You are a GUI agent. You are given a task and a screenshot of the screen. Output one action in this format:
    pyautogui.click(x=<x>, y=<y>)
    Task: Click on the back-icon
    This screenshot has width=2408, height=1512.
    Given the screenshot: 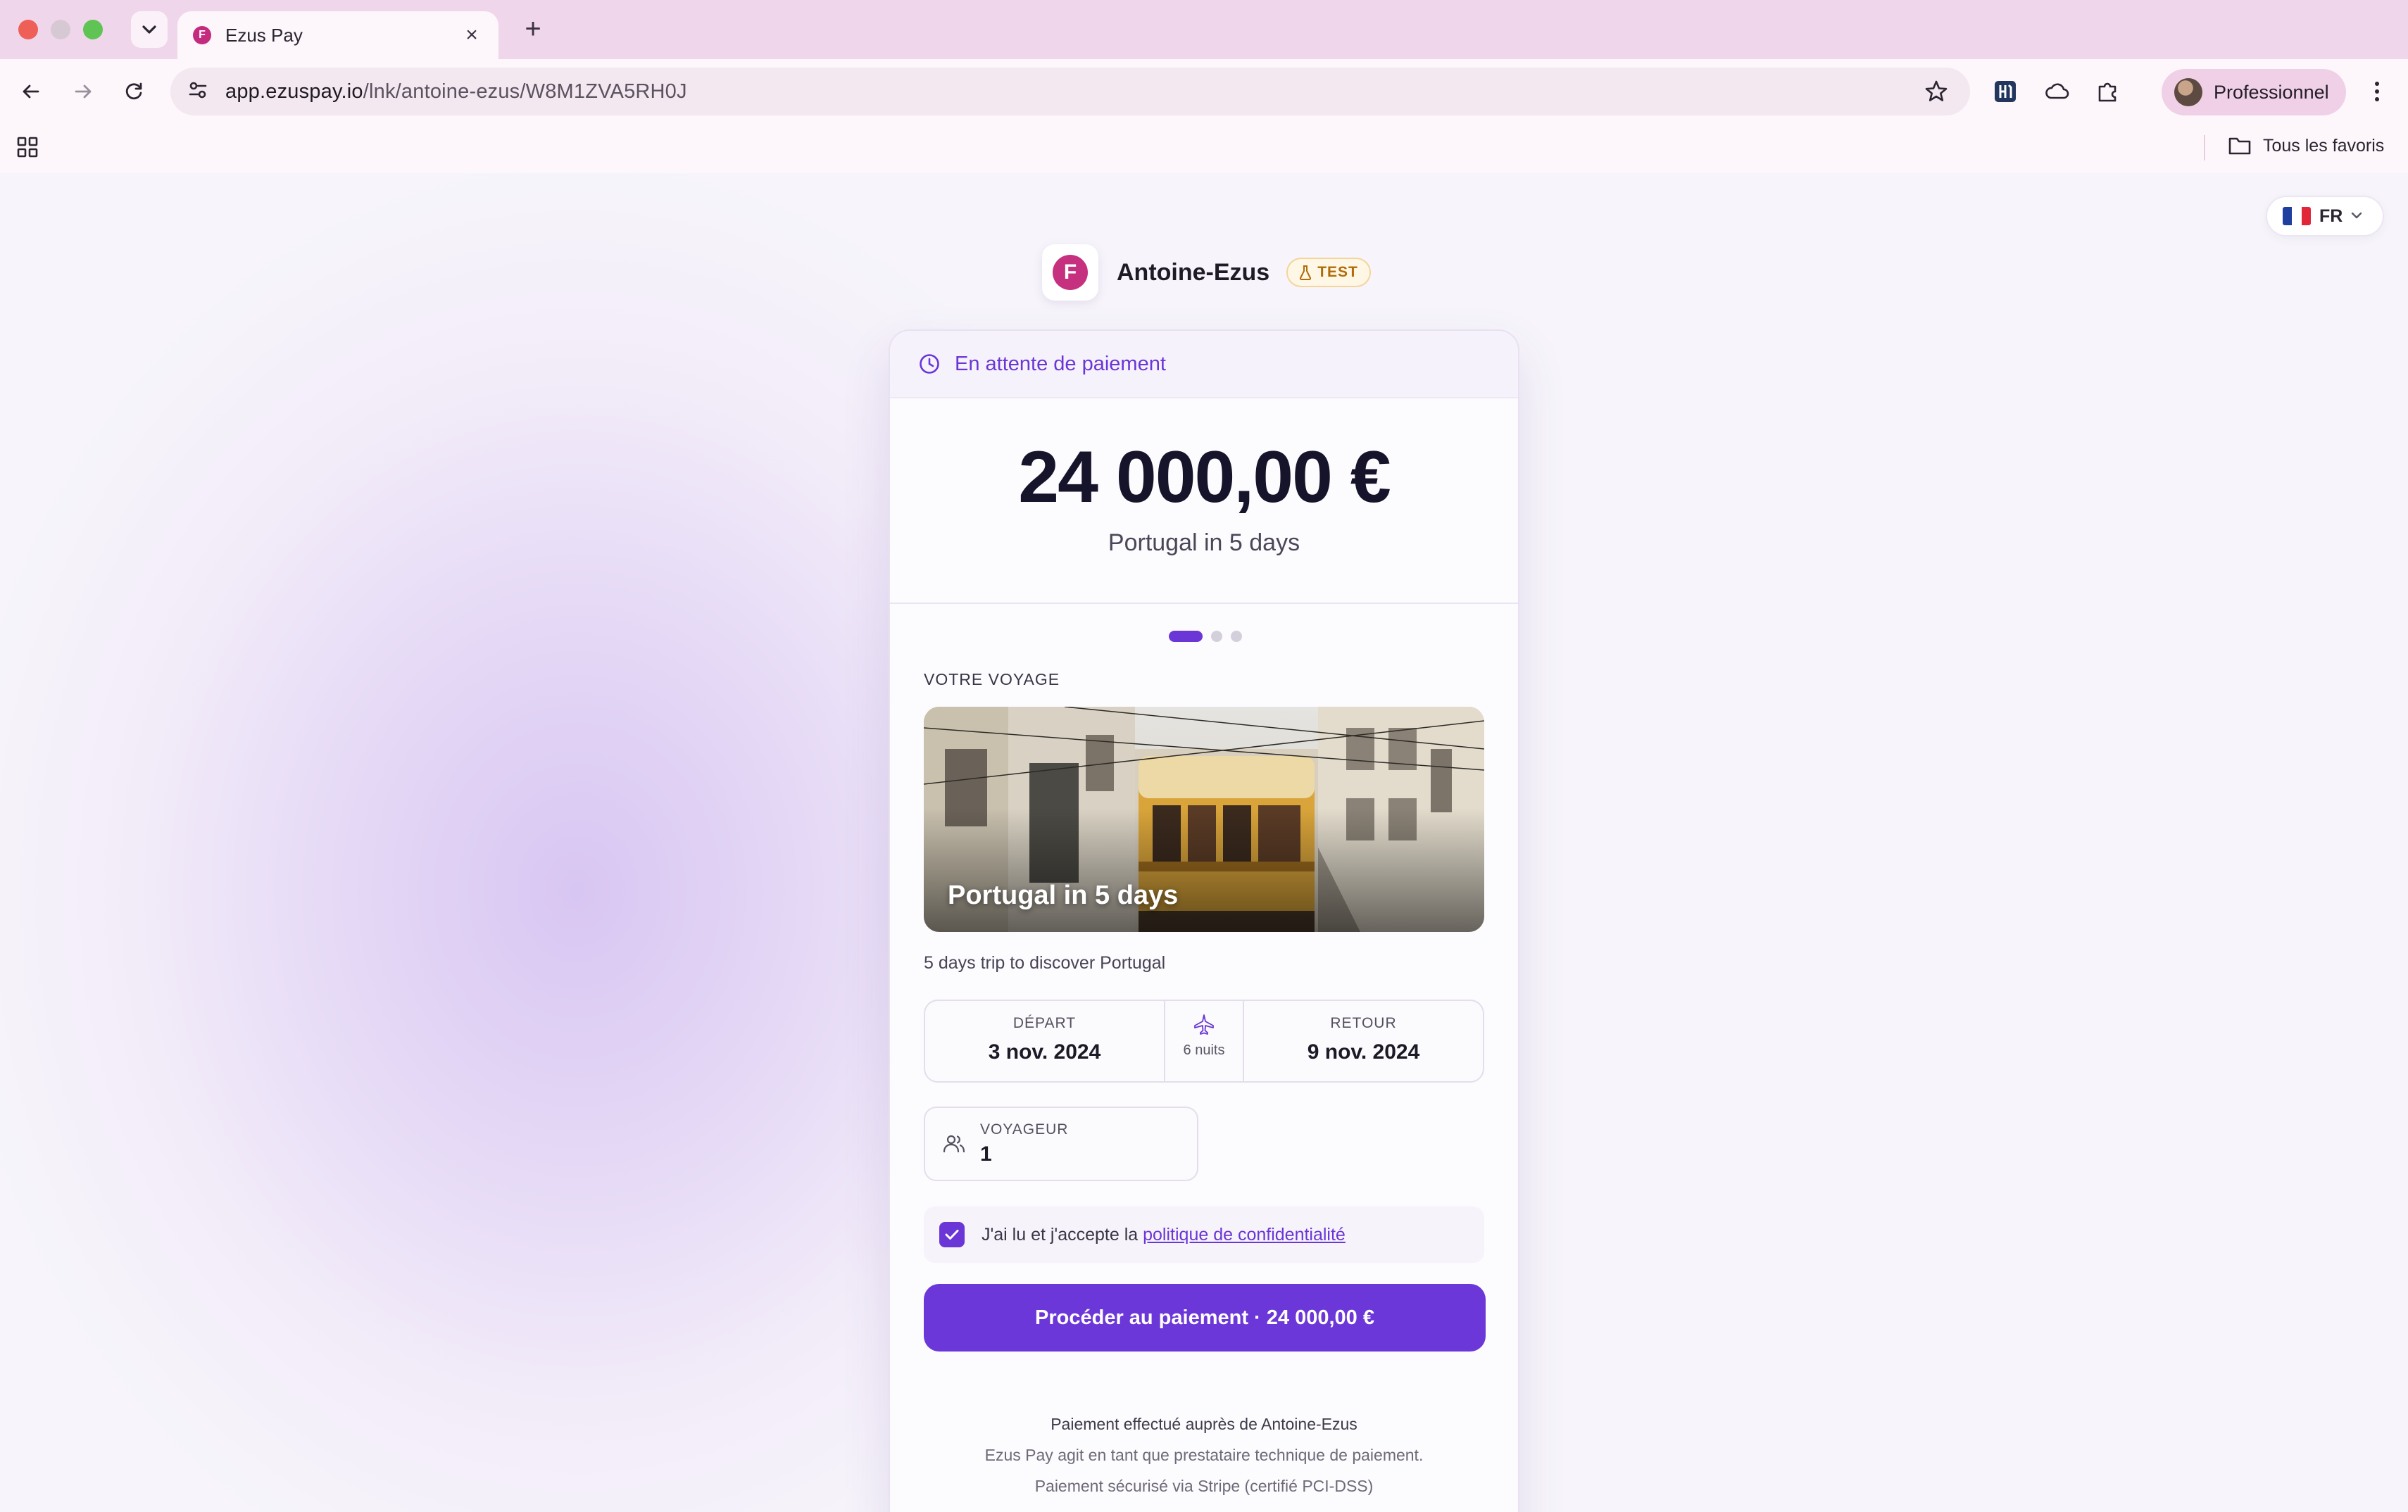 What is the action you would take?
    pyautogui.click(x=31, y=91)
    